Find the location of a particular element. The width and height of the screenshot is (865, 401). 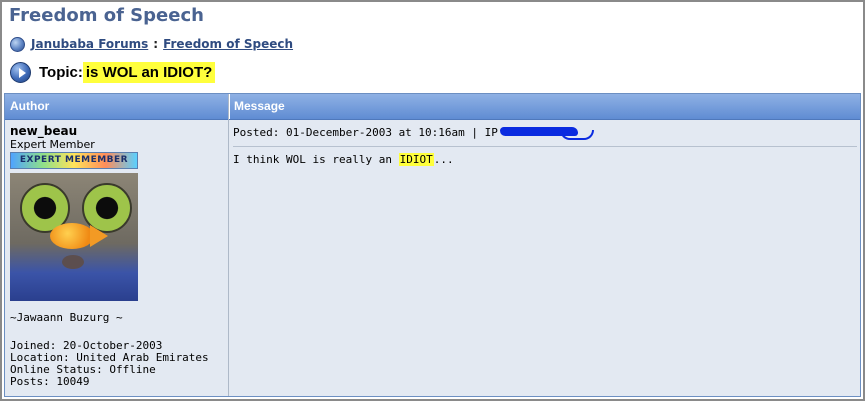

play-icon is located at coordinates (20, 72).